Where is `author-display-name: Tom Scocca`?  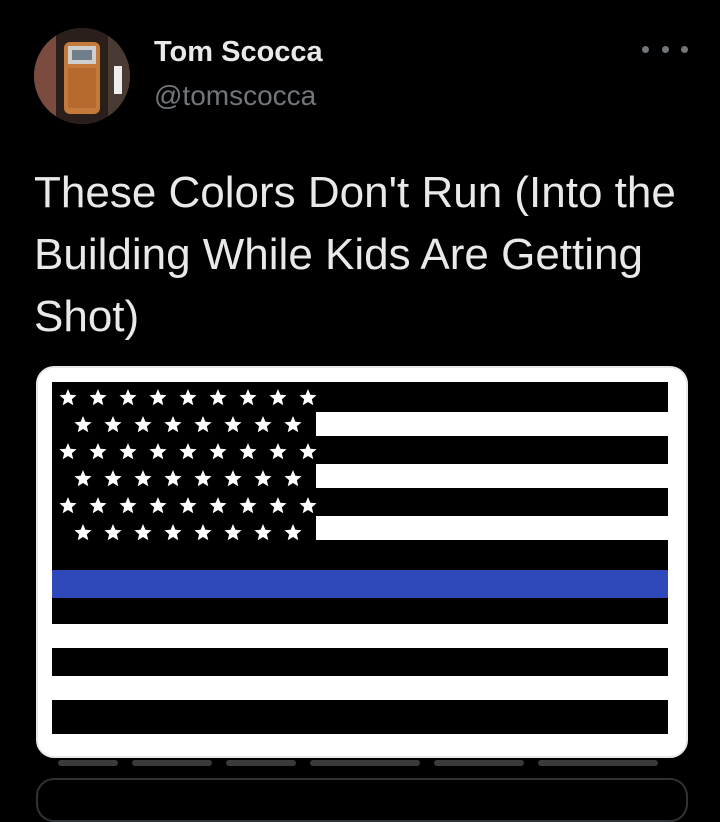
author-display-name: Tom Scocca is located at coordinates (238, 52).